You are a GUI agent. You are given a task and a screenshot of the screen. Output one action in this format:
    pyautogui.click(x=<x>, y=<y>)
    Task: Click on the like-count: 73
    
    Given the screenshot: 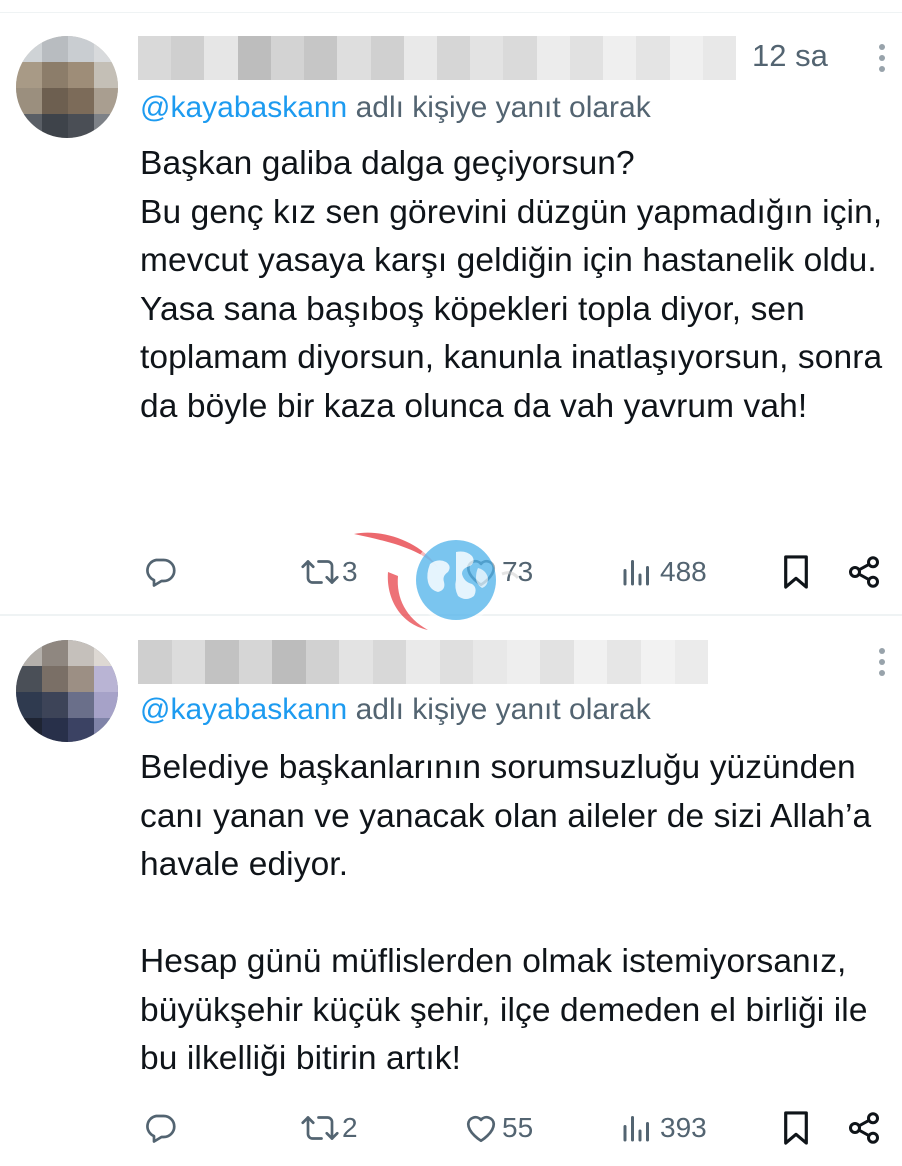 What is the action you would take?
    pyautogui.click(x=518, y=571)
    